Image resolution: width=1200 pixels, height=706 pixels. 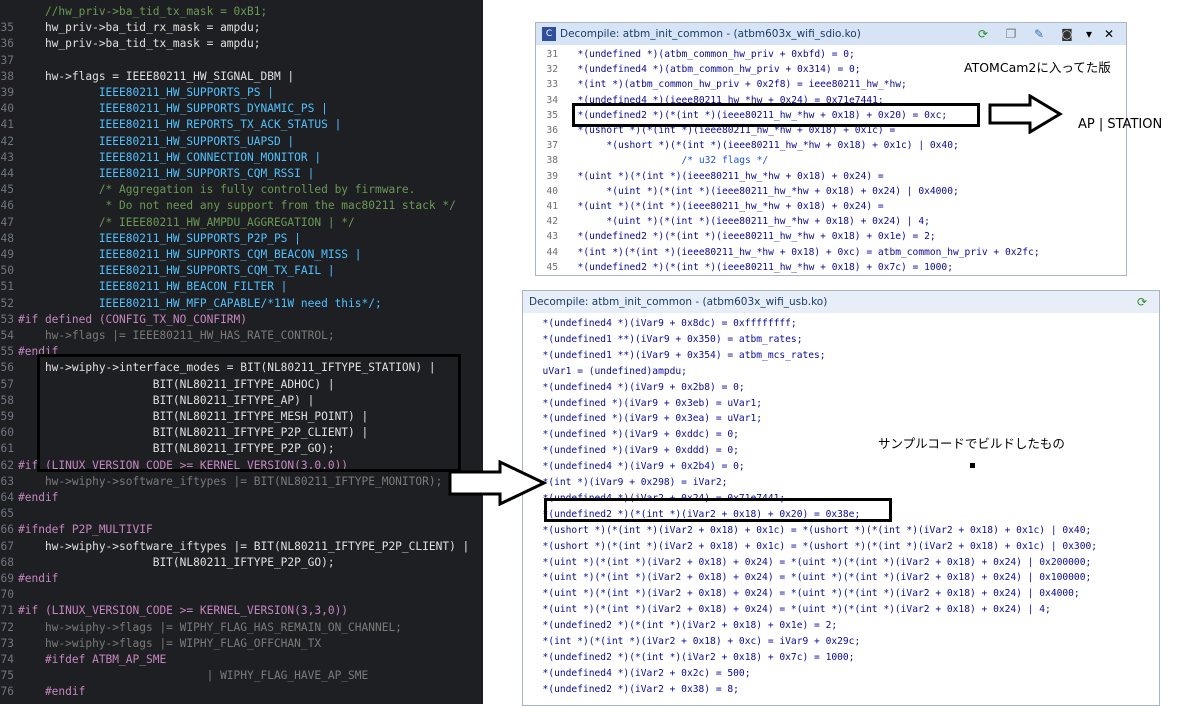 What do you see at coordinates (831, 160) in the screenshot?
I see `decompile-line: 38 /* u32 flags */` at bounding box center [831, 160].